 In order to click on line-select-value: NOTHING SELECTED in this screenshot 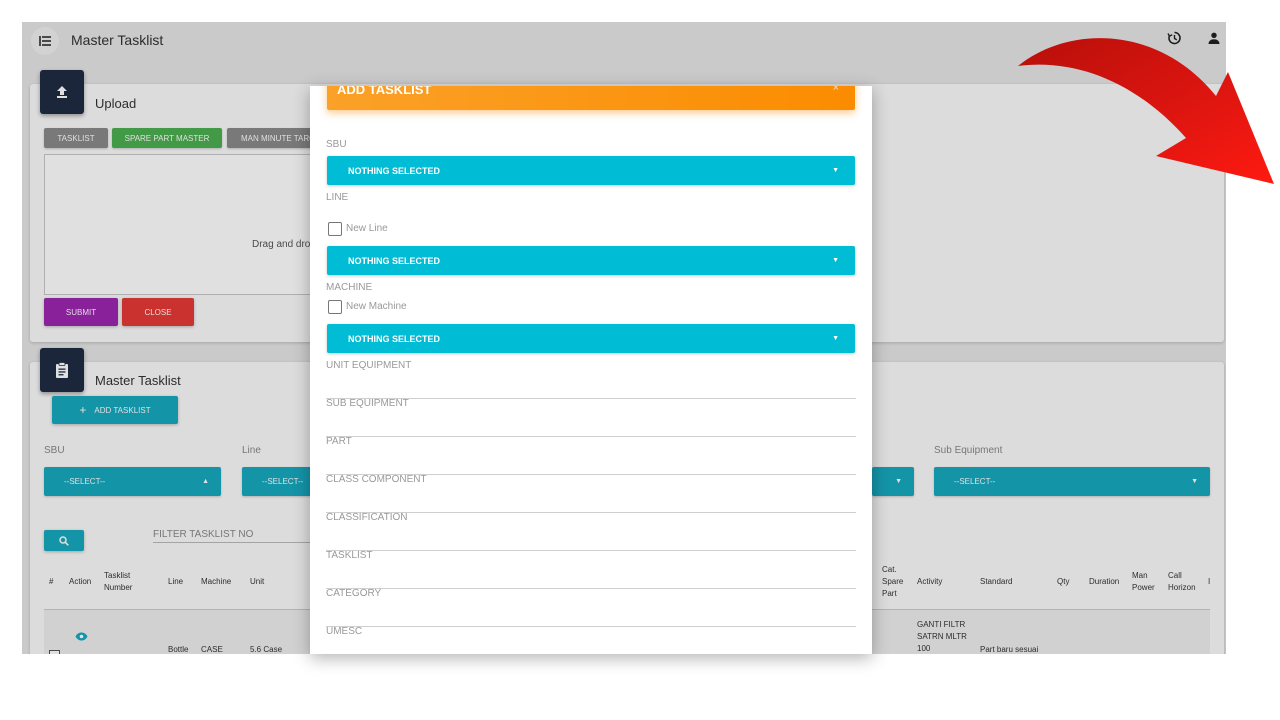, I will do `click(394, 260)`.